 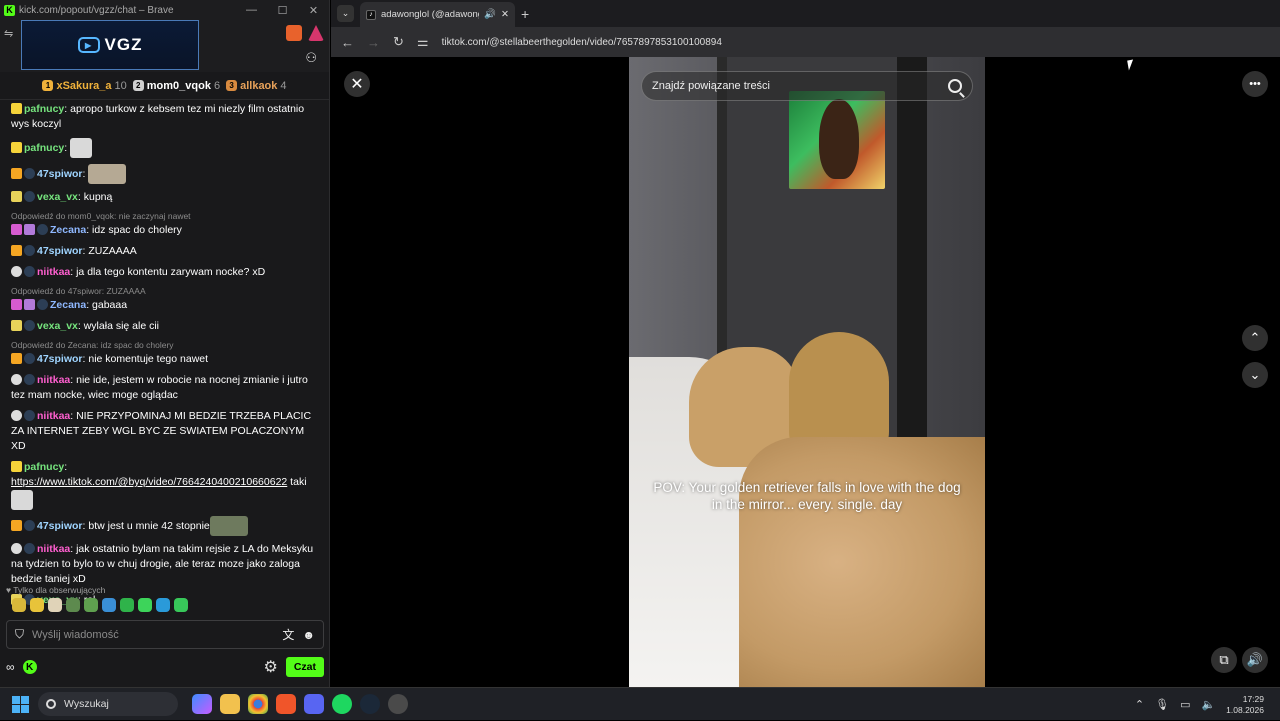 I want to click on previous-video-icon: ⌃, so click(x=1255, y=338).